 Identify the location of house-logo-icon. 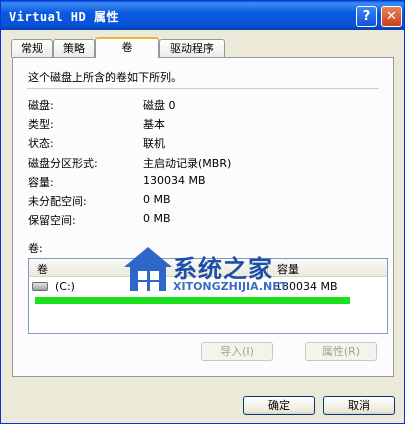
(148, 269).